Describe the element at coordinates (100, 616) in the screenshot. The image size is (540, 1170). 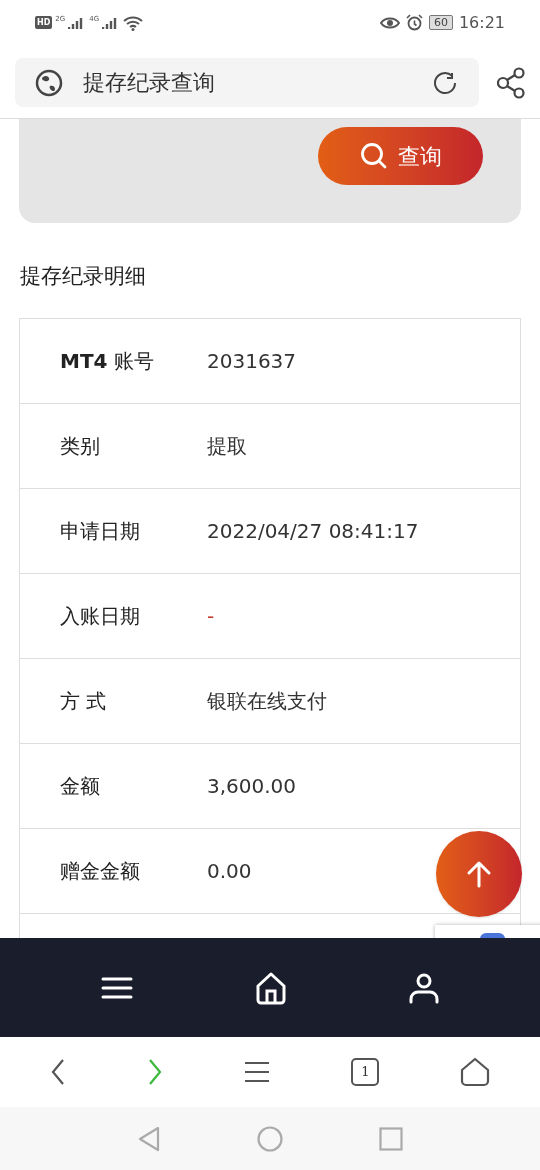
I see `field-label: 入账日期` at that location.